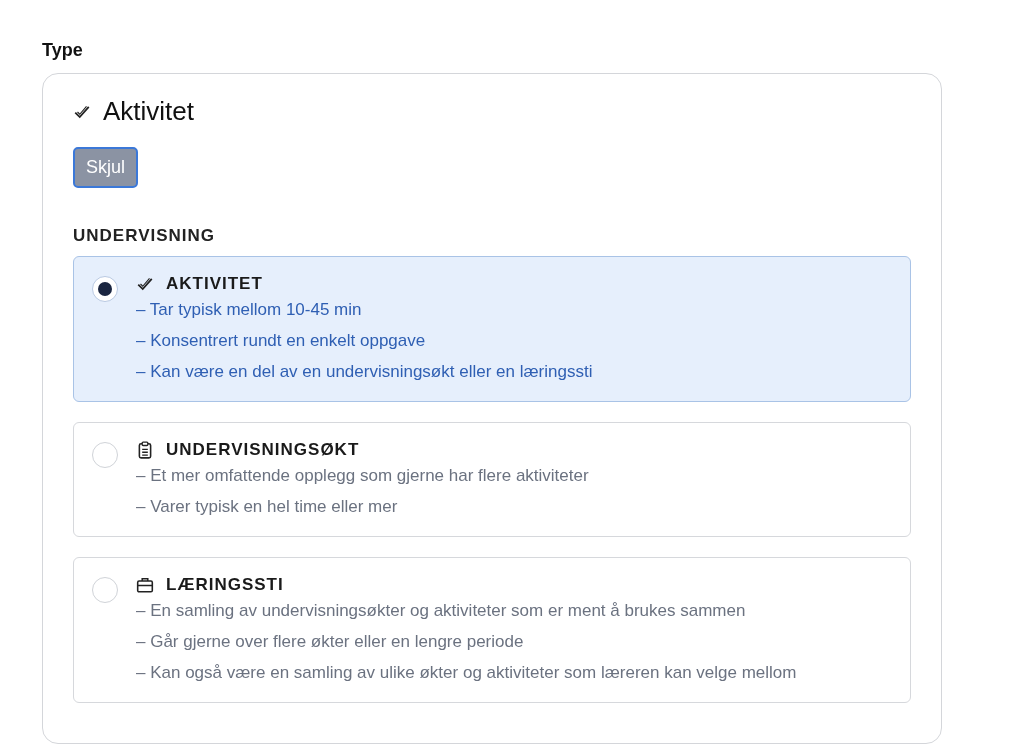 The image size is (1022, 748). Describe the element at coordinates (145, 585) in the screenshot. I see `briefcase-icon` at that location.